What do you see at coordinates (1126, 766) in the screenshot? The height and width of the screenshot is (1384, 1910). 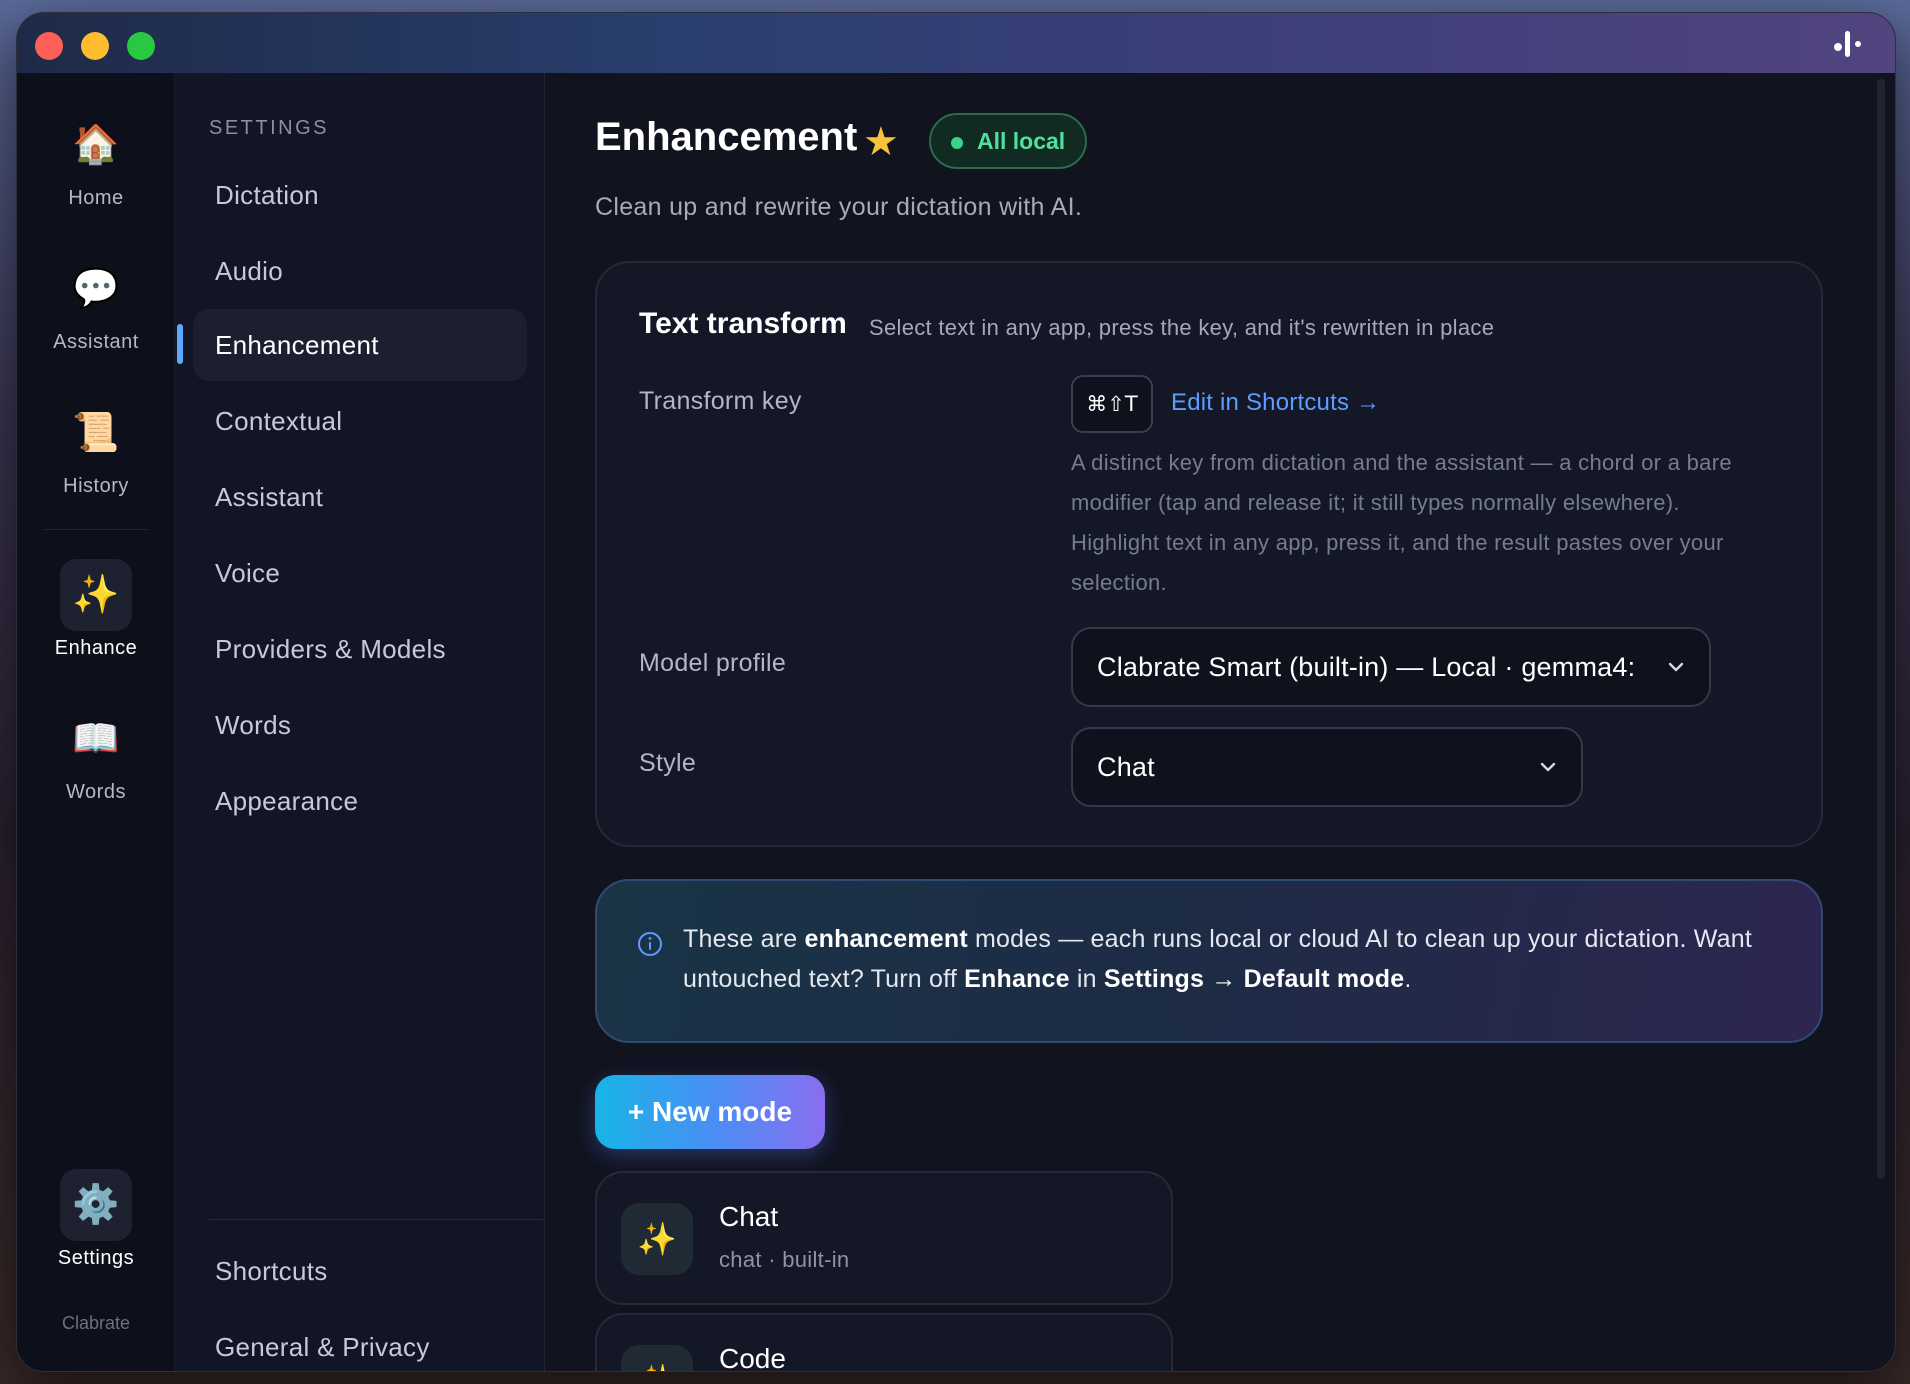 I see `style-value: Chat` at bounding box center [1126, 766].